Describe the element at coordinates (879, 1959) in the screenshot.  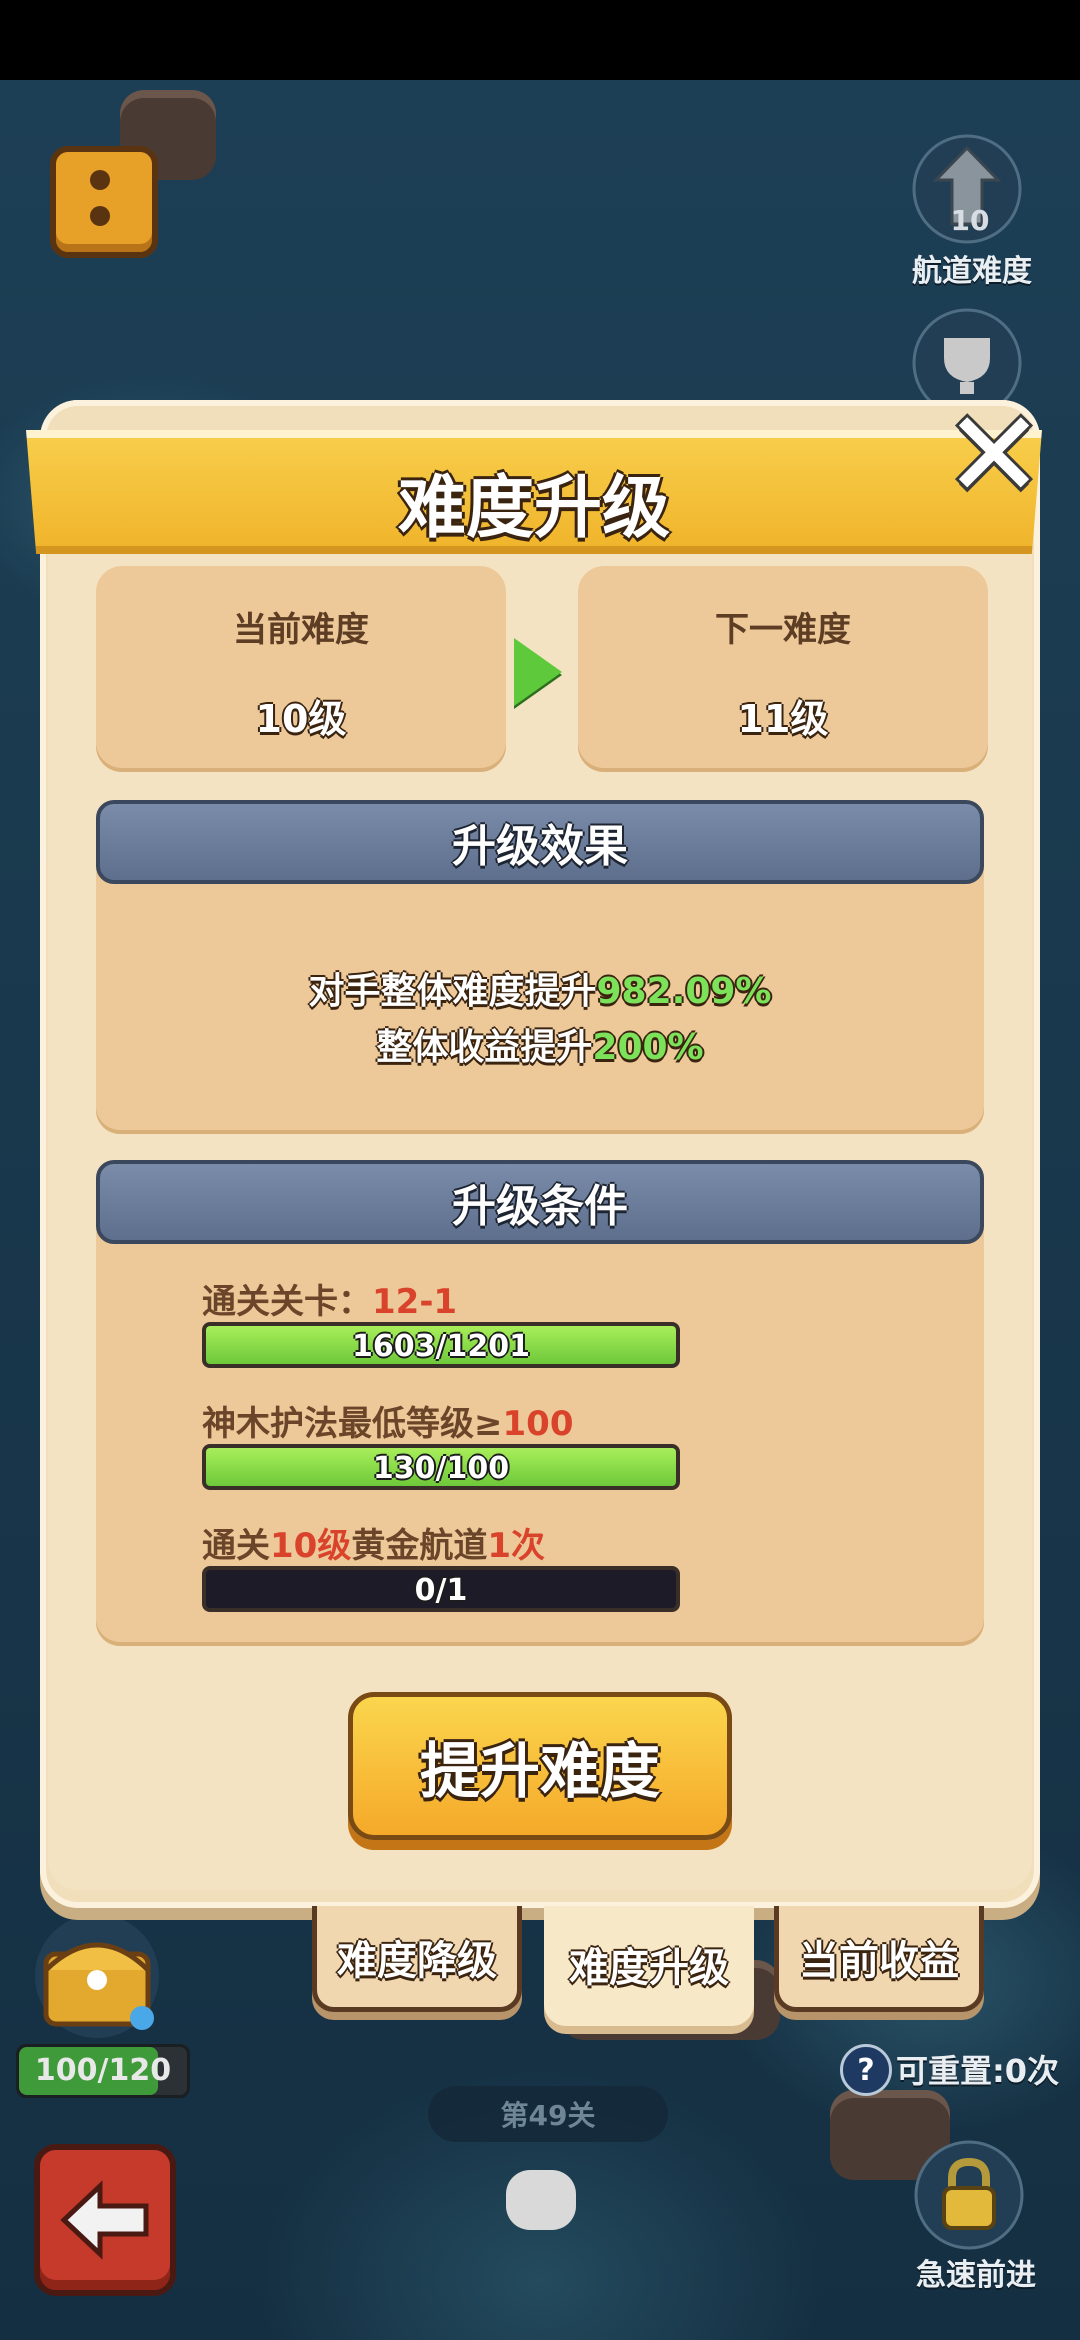
I see `tab-current-income: 当前收益` at that location.